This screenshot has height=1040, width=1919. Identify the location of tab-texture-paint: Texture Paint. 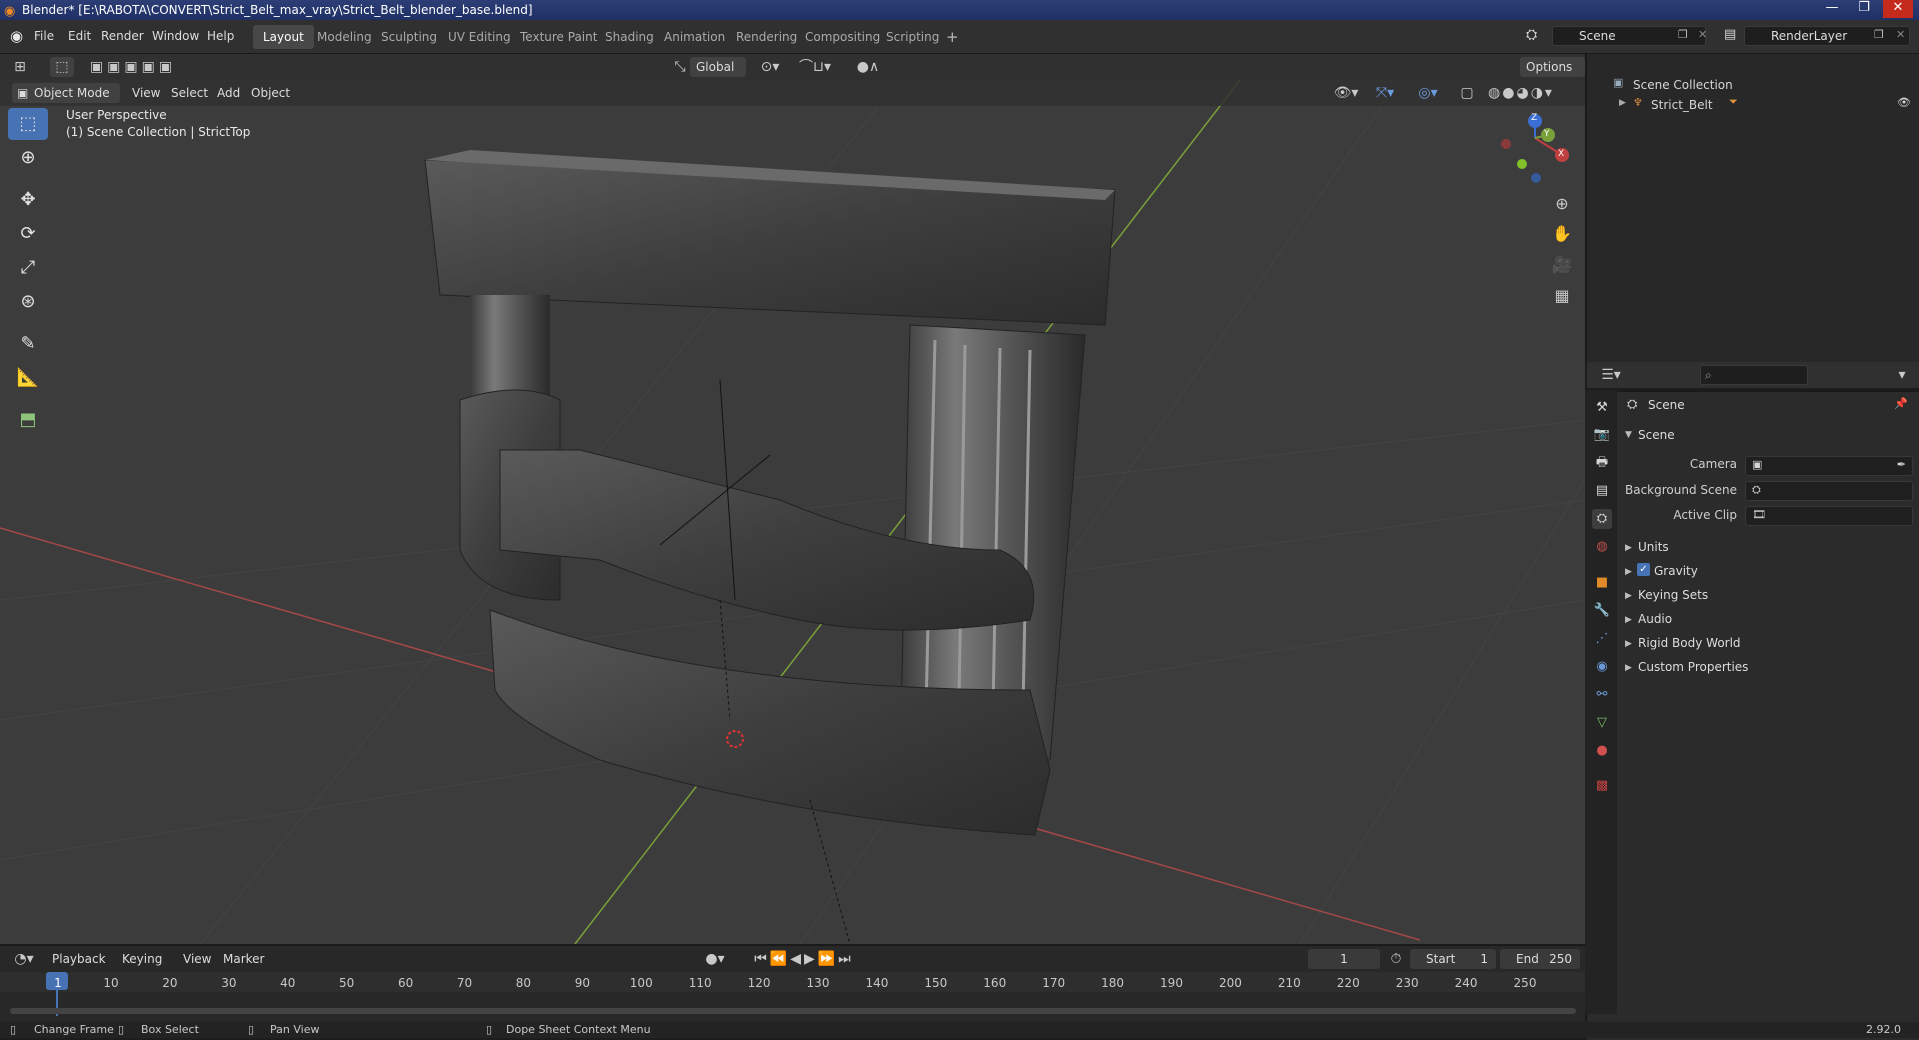
(558, 37).